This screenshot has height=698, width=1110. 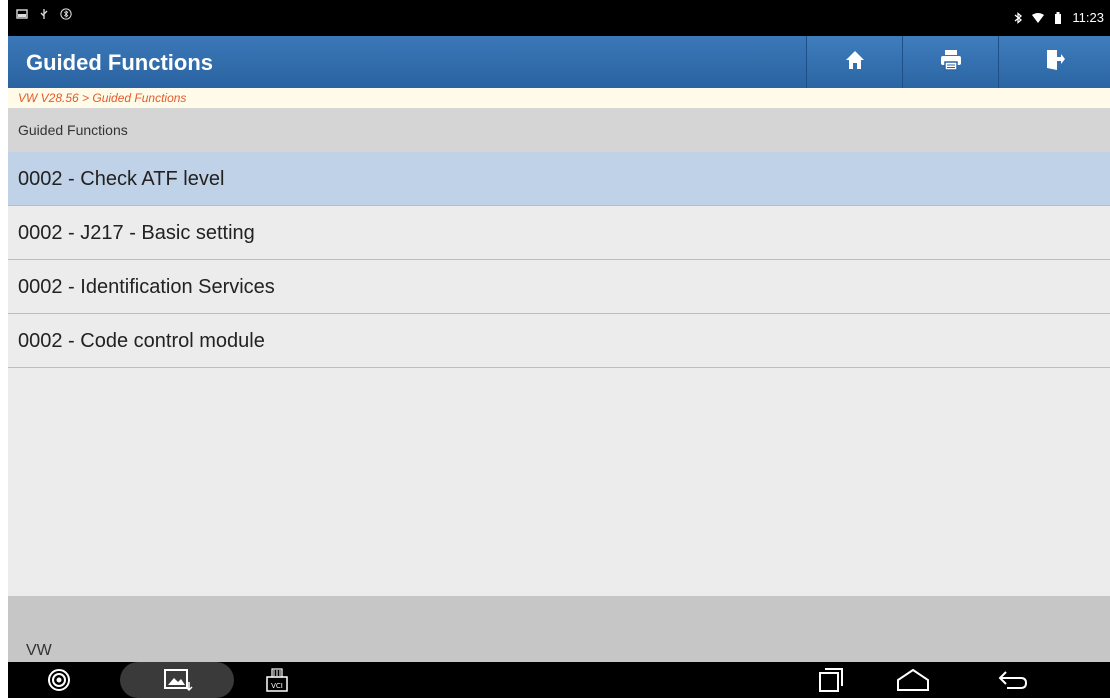 What do you see at coordinates (277, 680) in the screenshot?
I see `vci-icon: VCI` at bounding box center [277, 680].